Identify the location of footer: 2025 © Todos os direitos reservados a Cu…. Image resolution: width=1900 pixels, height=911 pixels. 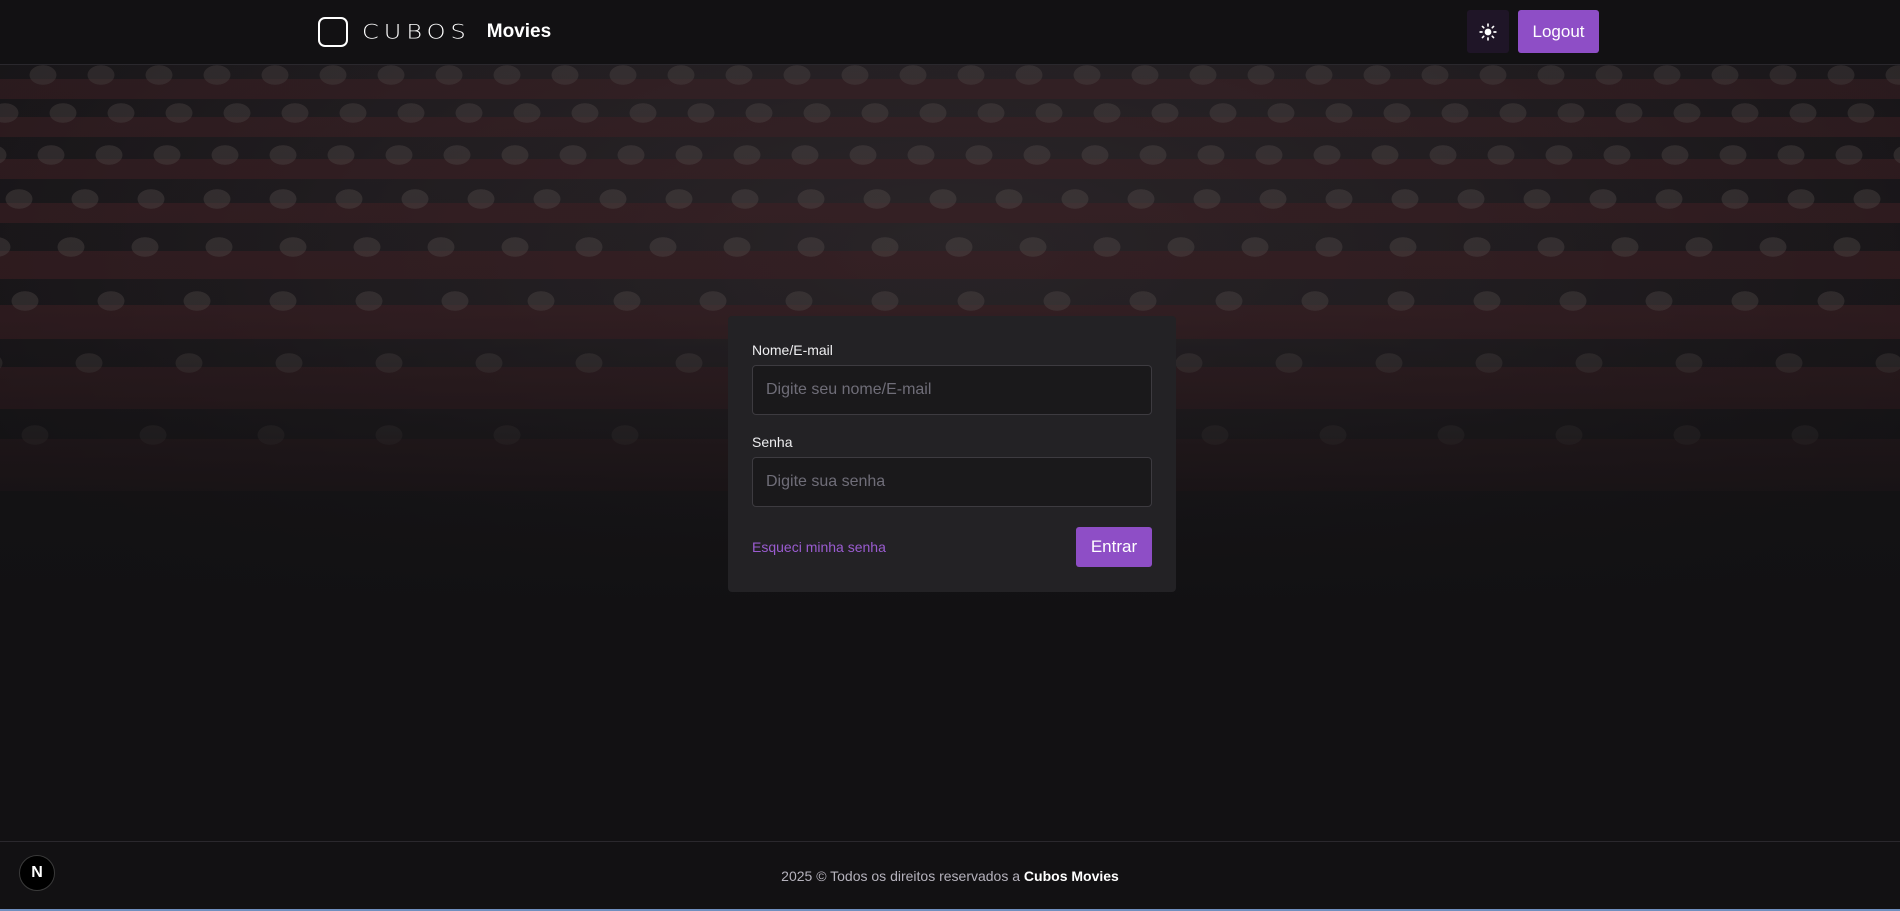
(950, 875).